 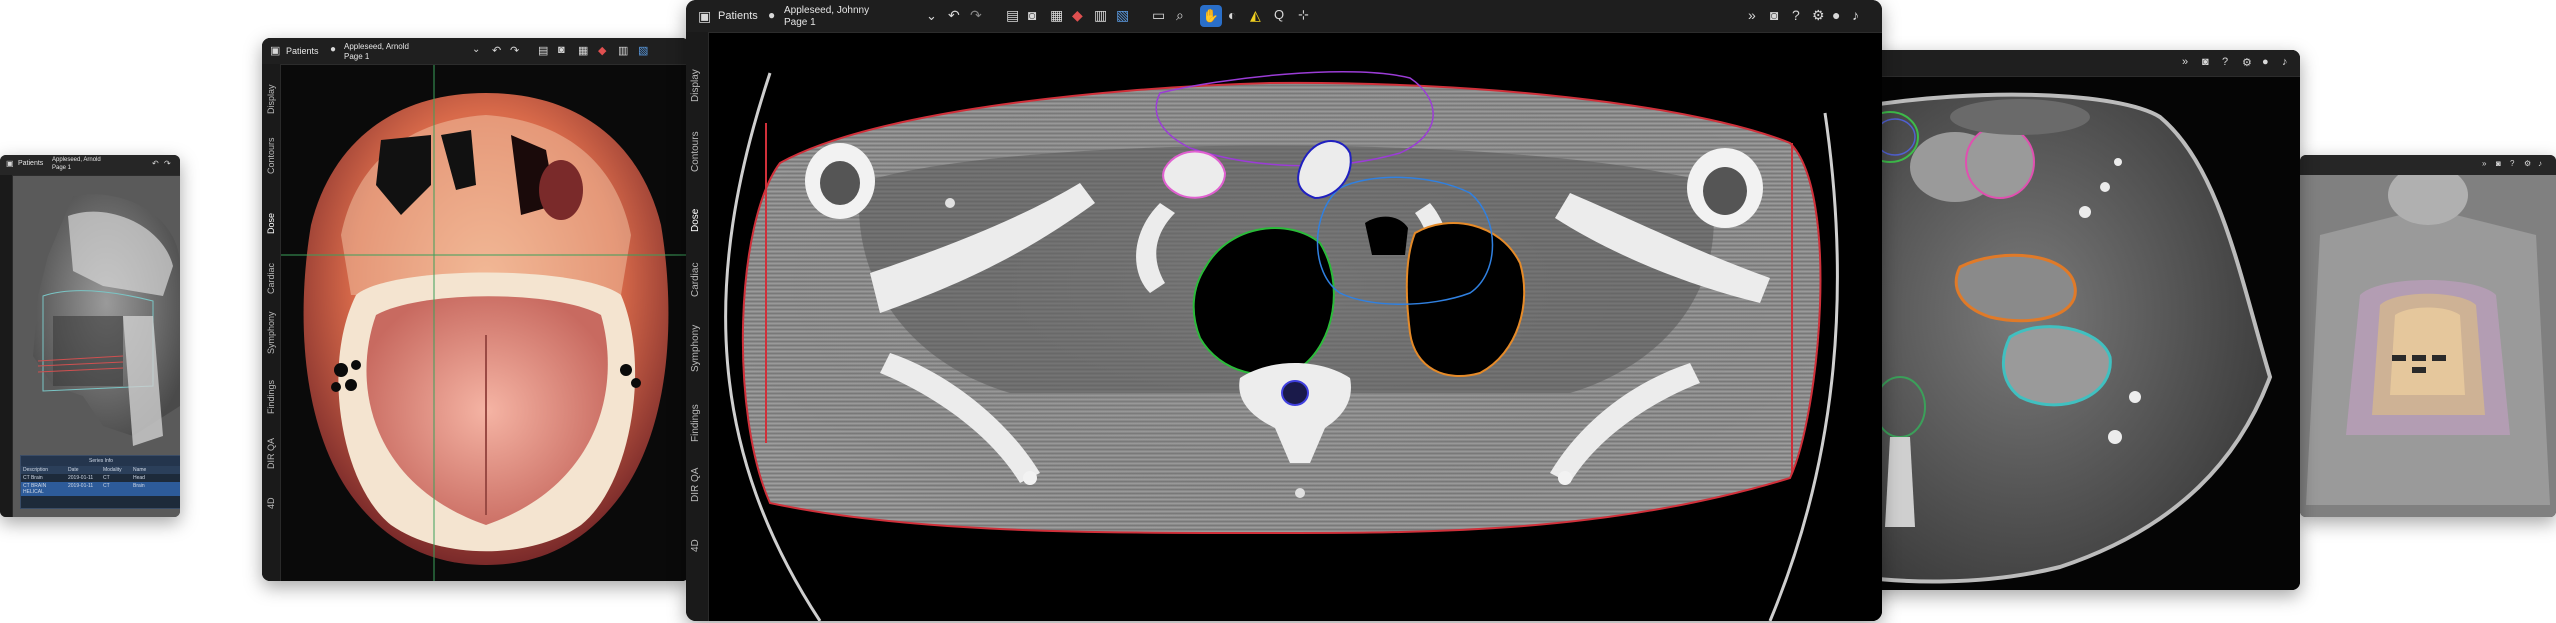 What do you see at coordinates (1180, 15) in the screenshot?
I see `zoom-icon: ⌕` at bounding box center [1180, 15].